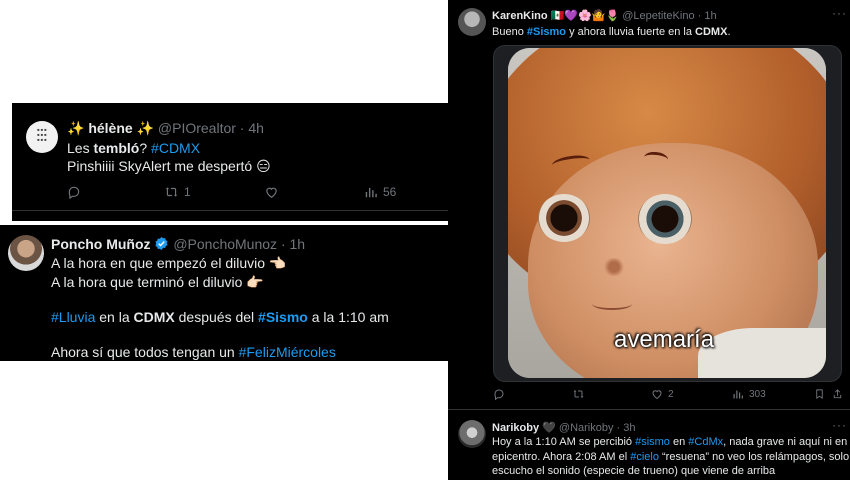 The image size is (850, 480). I want to click on tweet-text-line1: A la hora en que empezó el diluvio 👈🏻, so click(169, 263).